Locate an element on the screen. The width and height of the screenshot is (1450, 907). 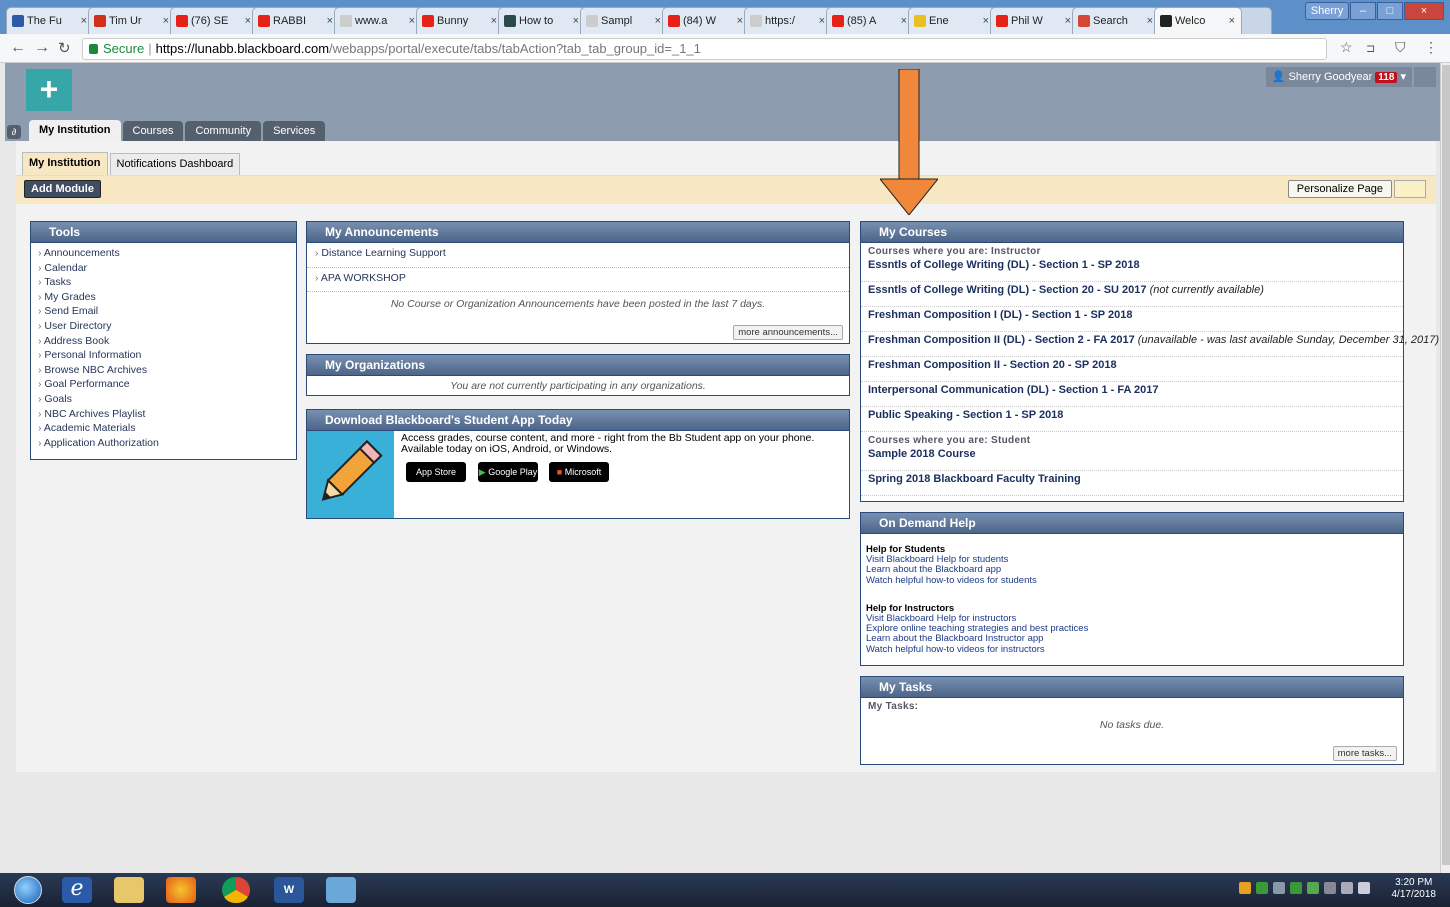
clock: 3:20 PM 4/17/2018 is located at coordinates (1414, 889).